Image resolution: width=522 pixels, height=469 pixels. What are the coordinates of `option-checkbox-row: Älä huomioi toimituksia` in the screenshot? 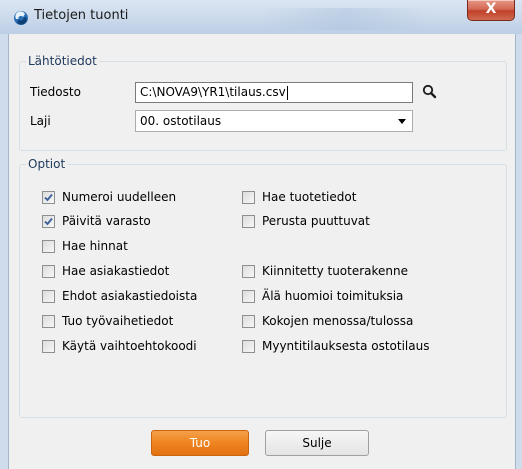 It's located at (322, 296).